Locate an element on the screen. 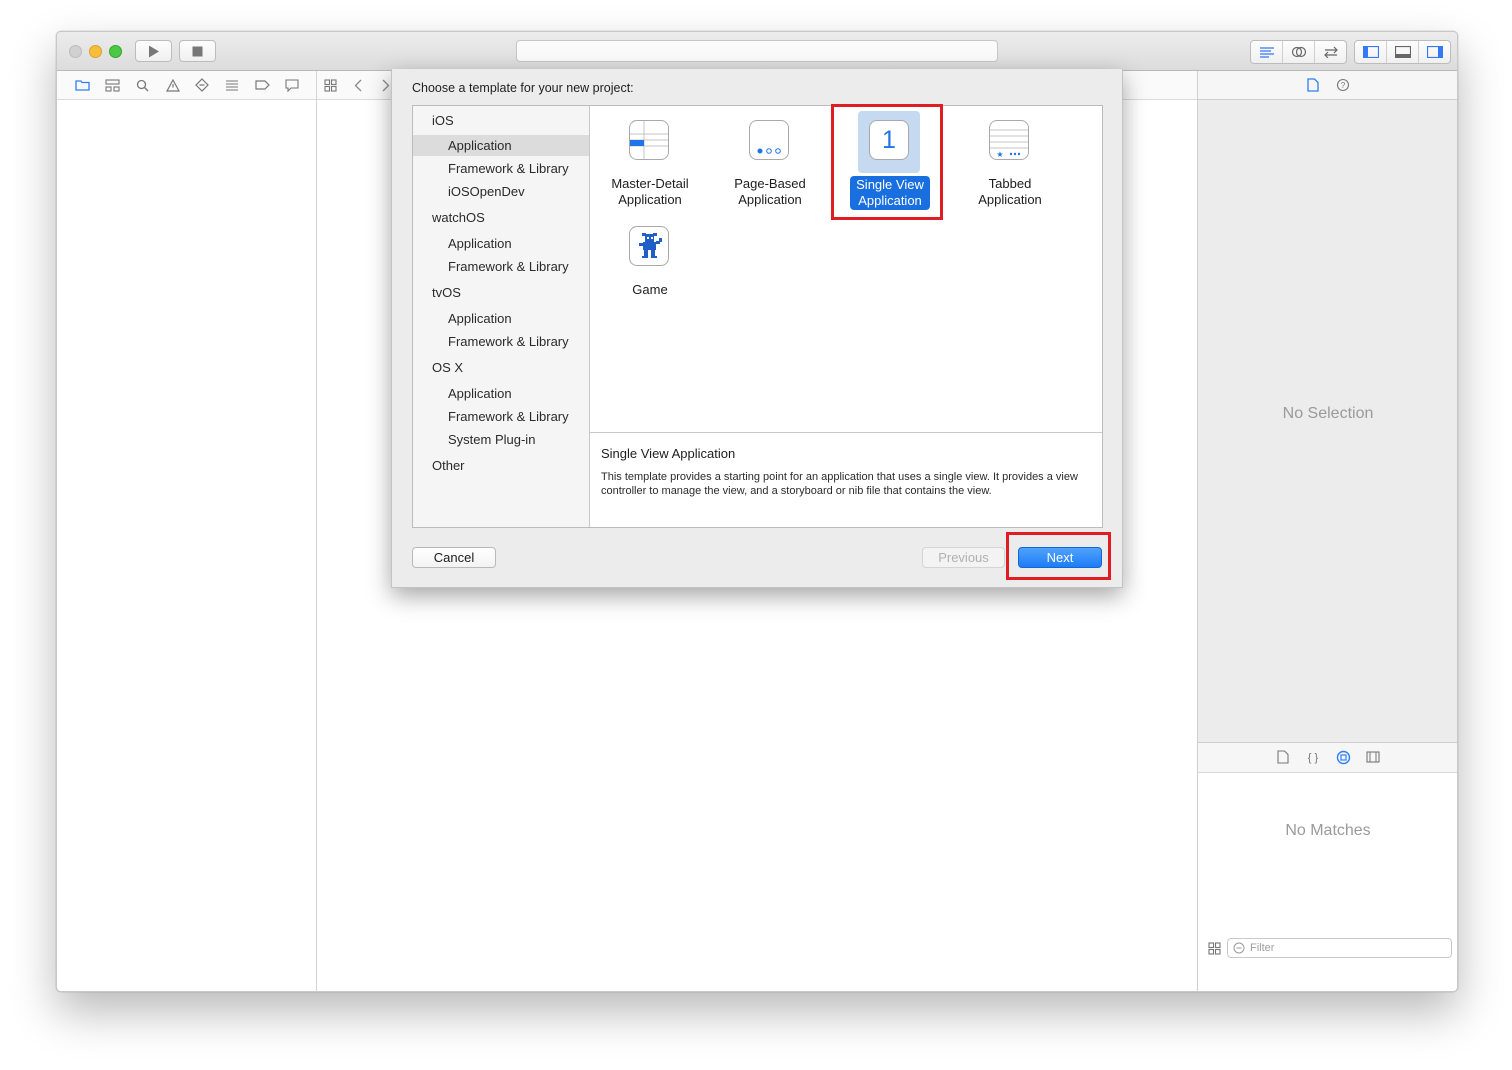 The image size is (1512, 1070). template-label: Game is located at coordinates (650, 290).